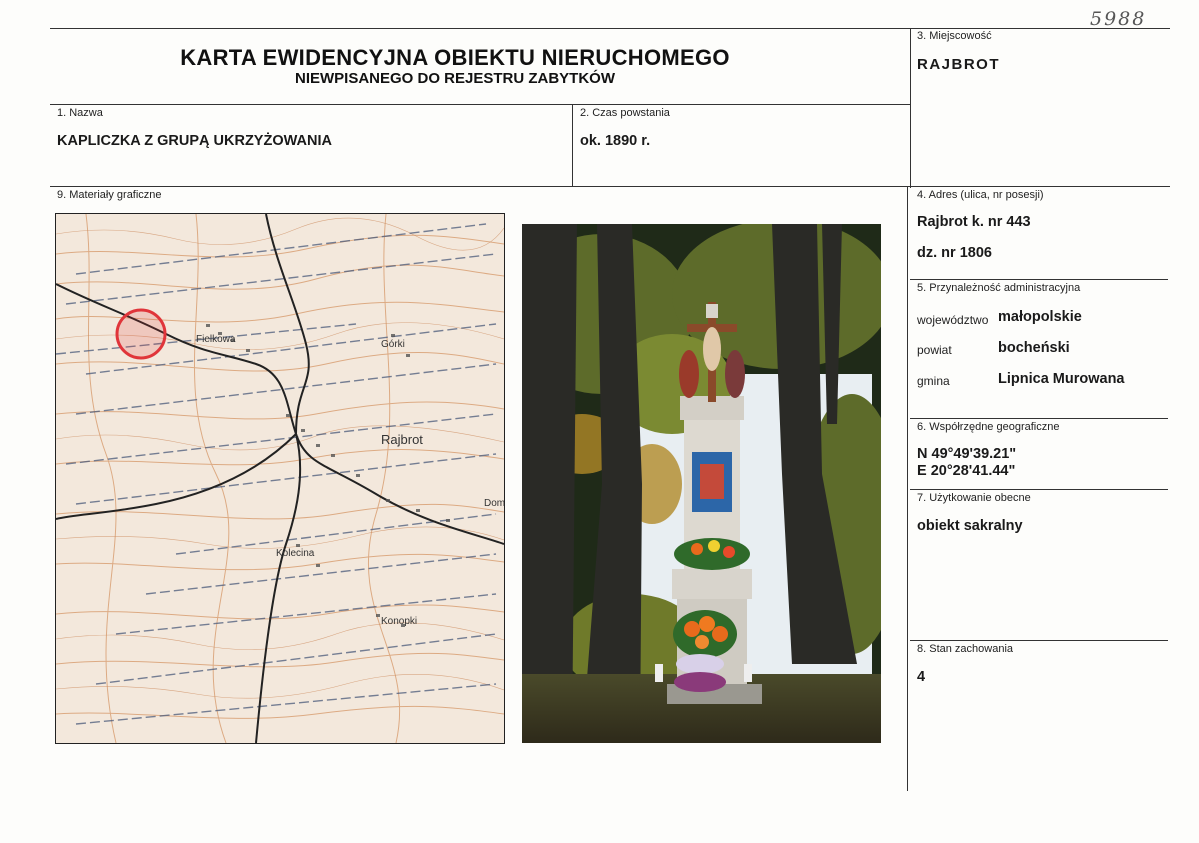  What do you see at coordinates (494, 503) in the screenshot?
I see `map-label-dom: Dom` at bounding box center [494, 503].